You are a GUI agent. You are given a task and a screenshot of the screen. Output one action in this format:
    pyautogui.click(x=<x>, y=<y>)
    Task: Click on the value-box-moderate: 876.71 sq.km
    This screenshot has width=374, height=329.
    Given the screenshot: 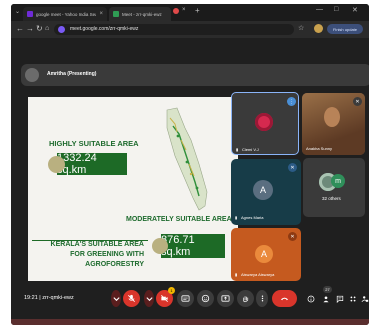 What is the action you would take?
    pyautogui.click(x=193, y=246)
    